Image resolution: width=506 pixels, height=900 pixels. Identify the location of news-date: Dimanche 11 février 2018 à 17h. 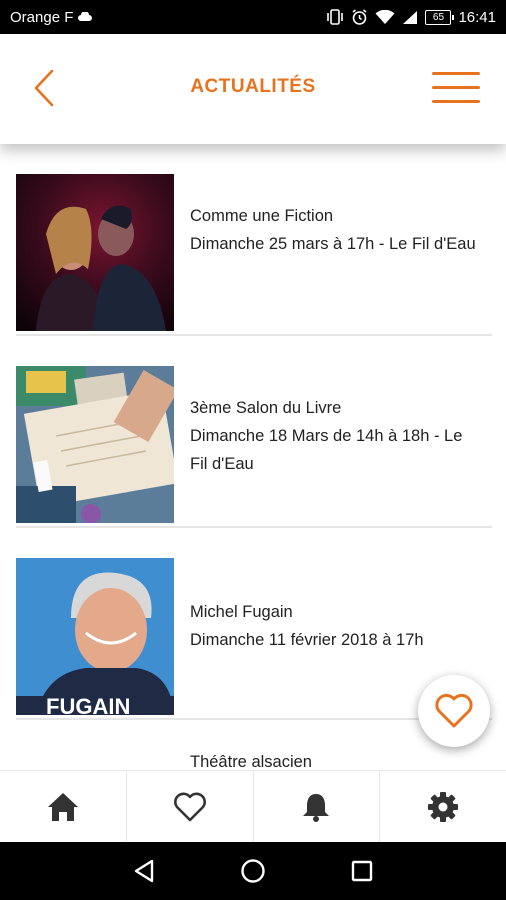
(307, 640).